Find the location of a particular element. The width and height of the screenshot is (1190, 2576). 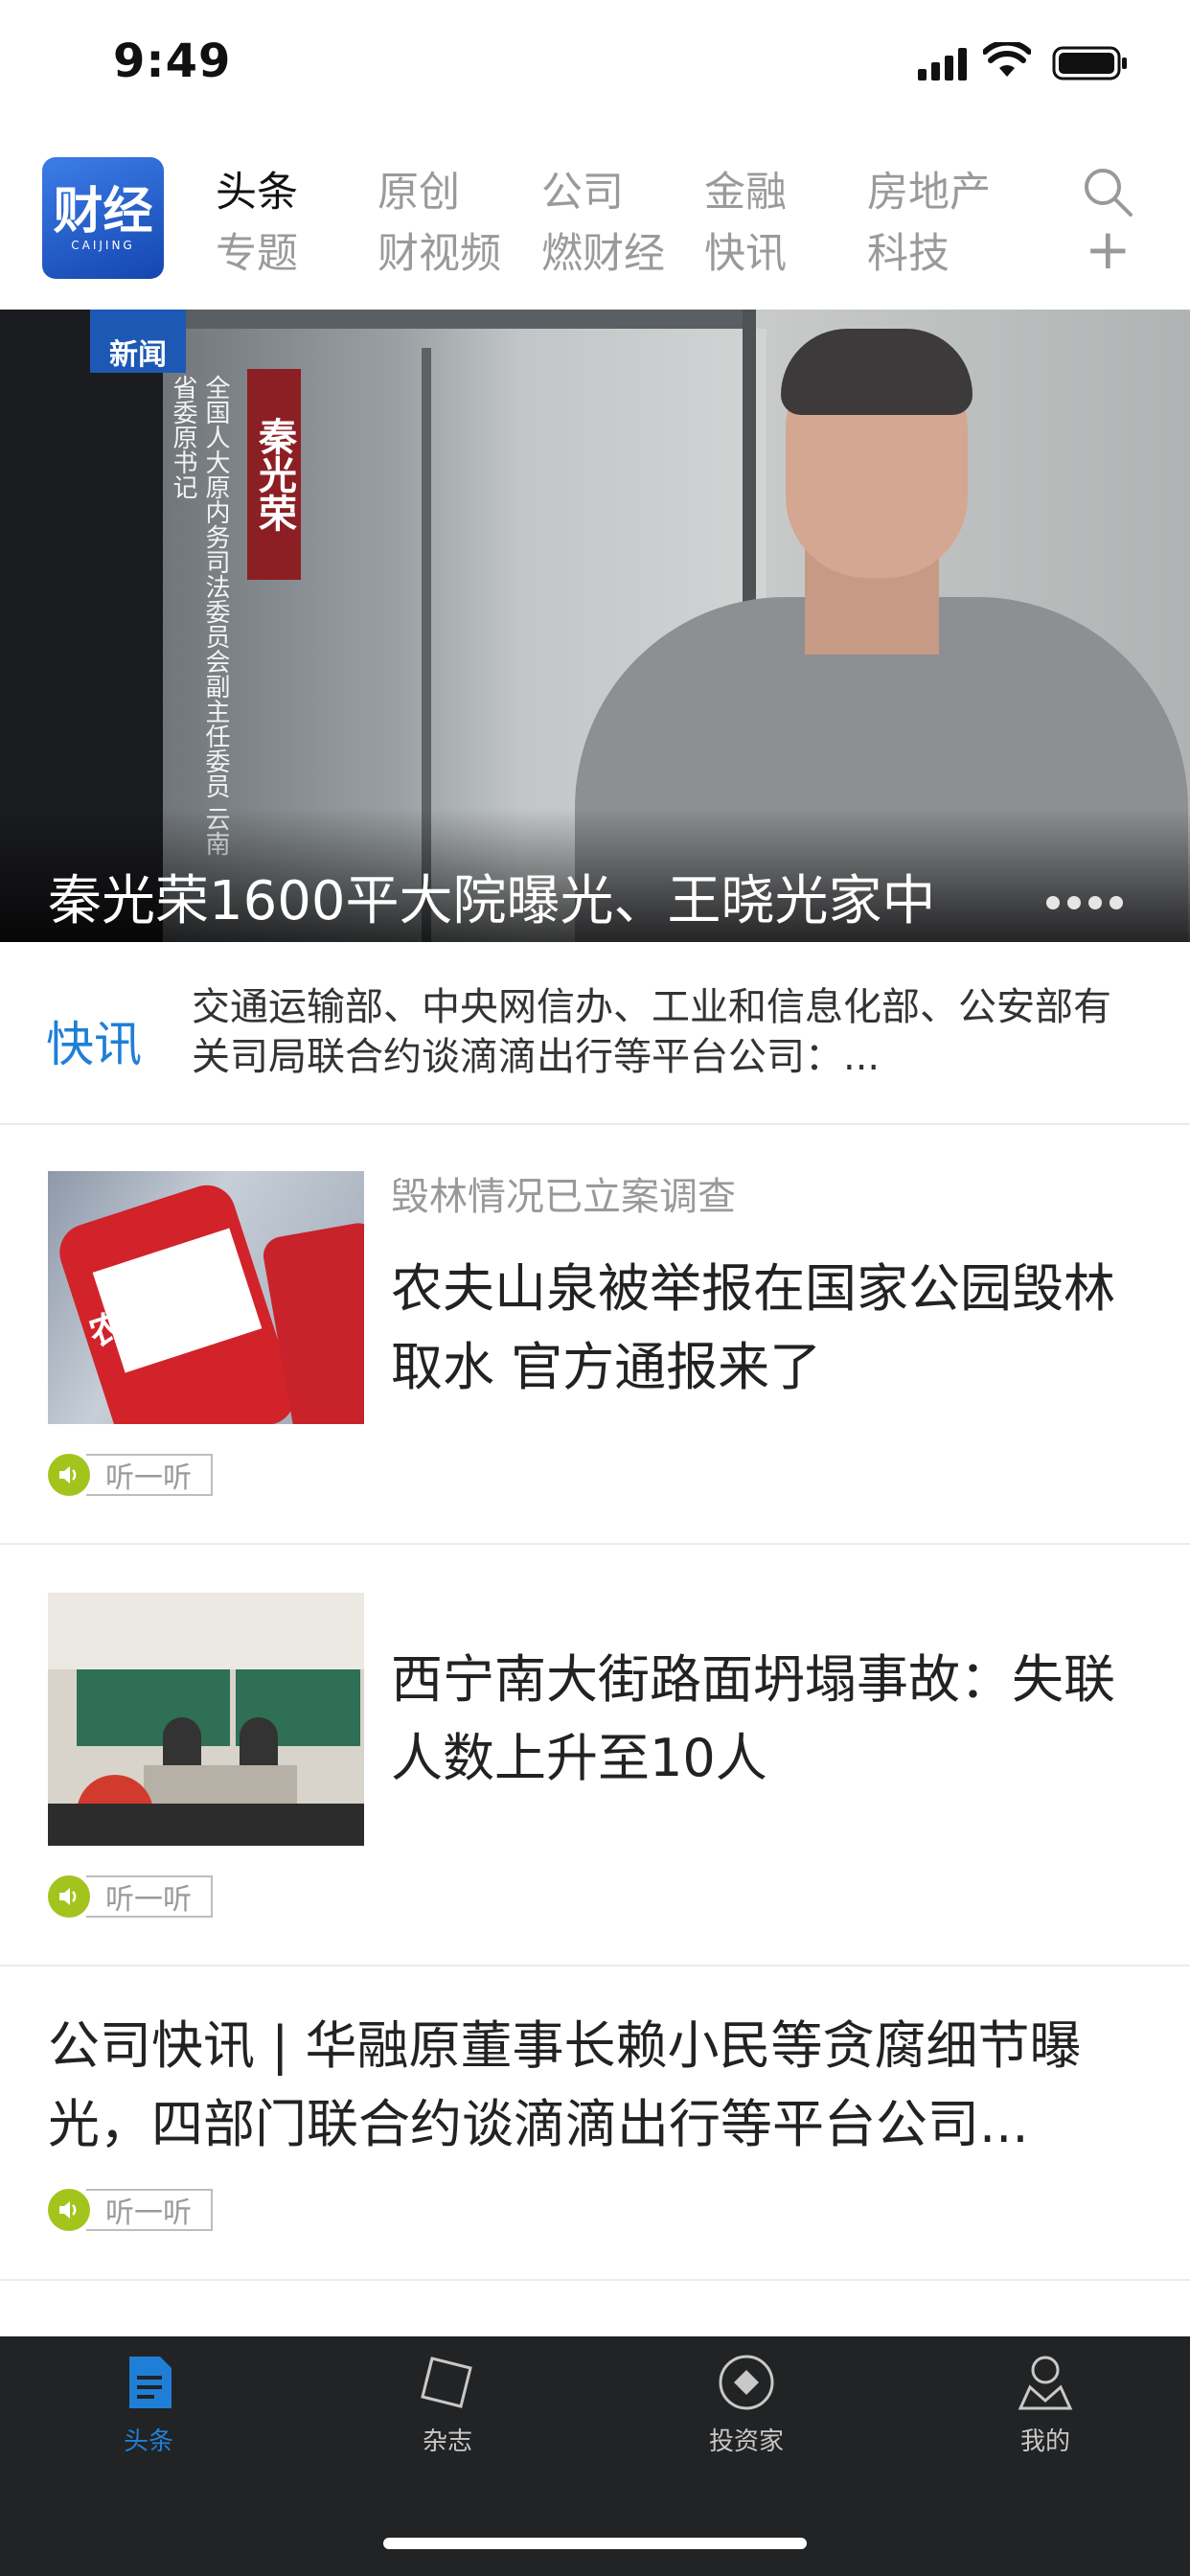

add-channel-icon: + is located at coordinates (1108, 249).